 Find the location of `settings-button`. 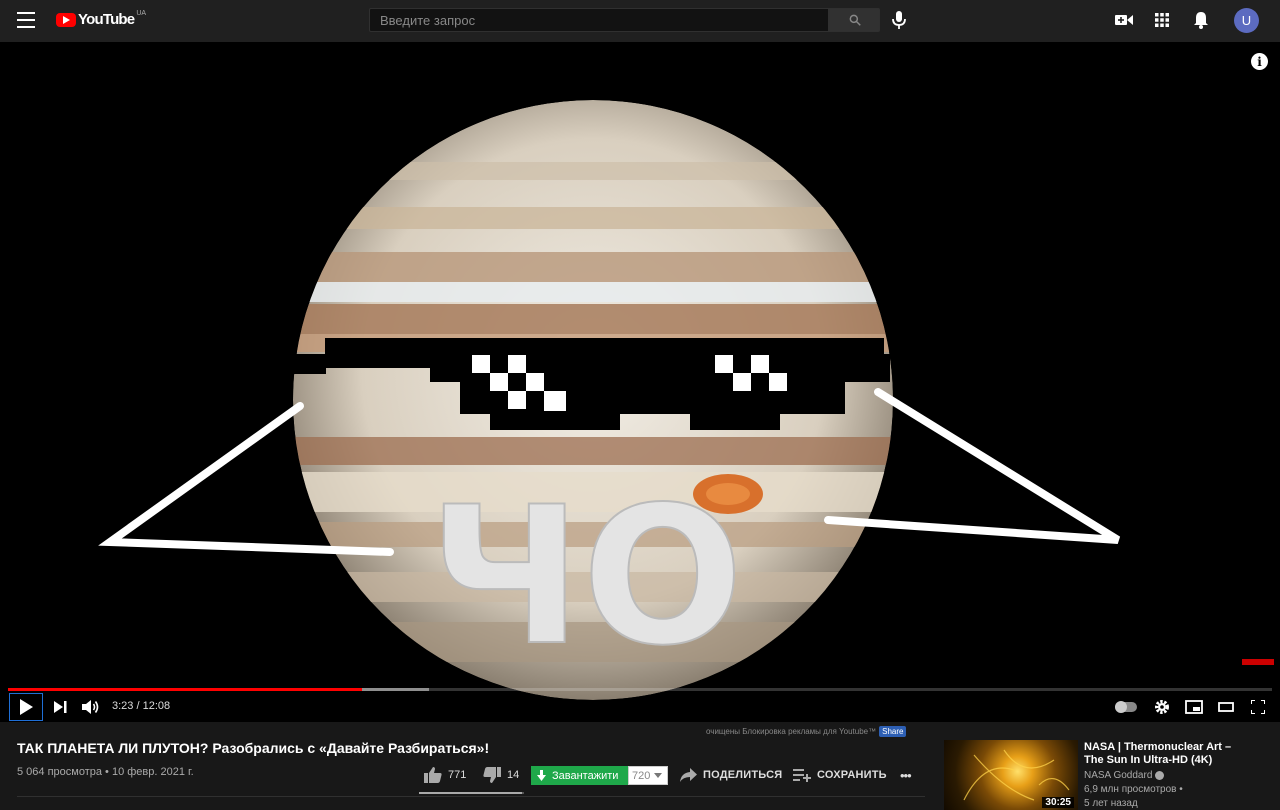

settings-button is located at coordinates (1162, 707).